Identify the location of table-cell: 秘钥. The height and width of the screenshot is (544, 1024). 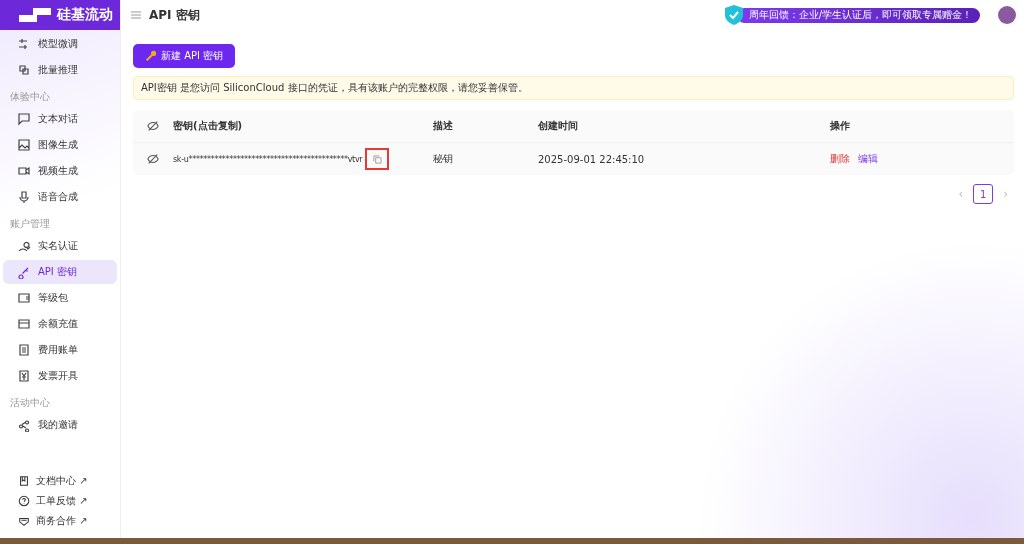
(443, 158).